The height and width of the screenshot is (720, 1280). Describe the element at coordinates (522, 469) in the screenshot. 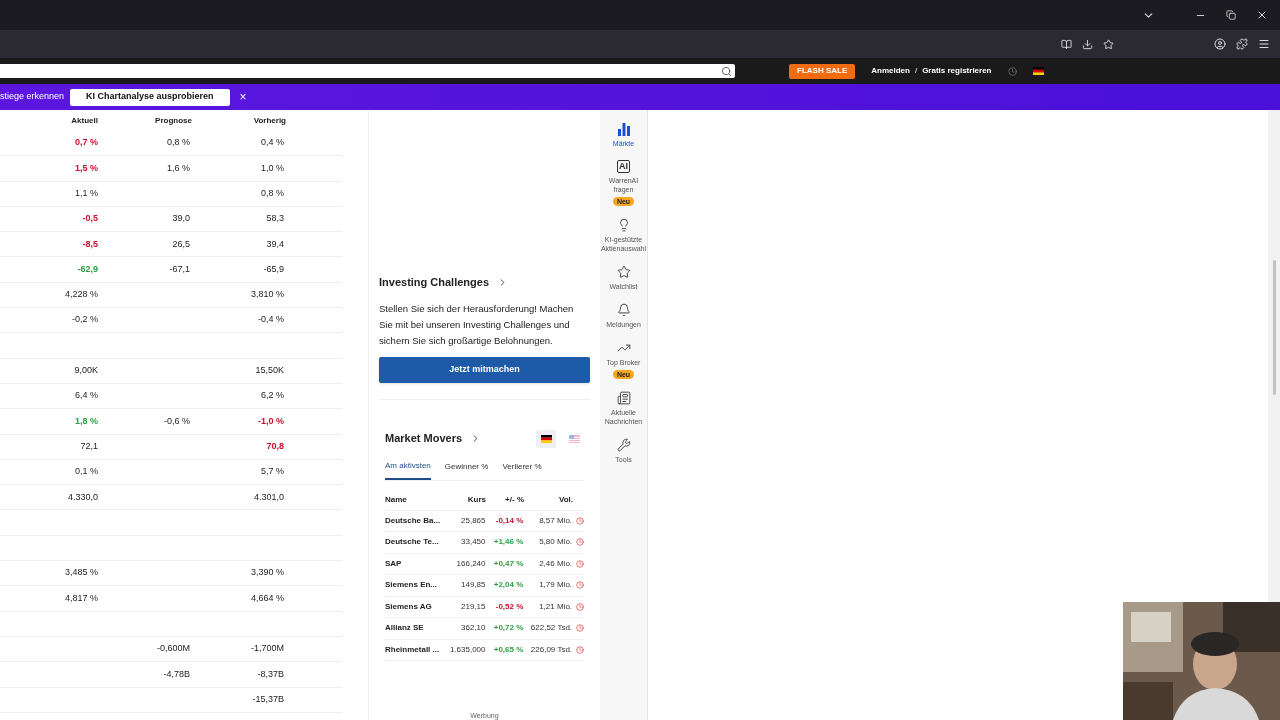

I see `tab: Verlierer %` at that location.